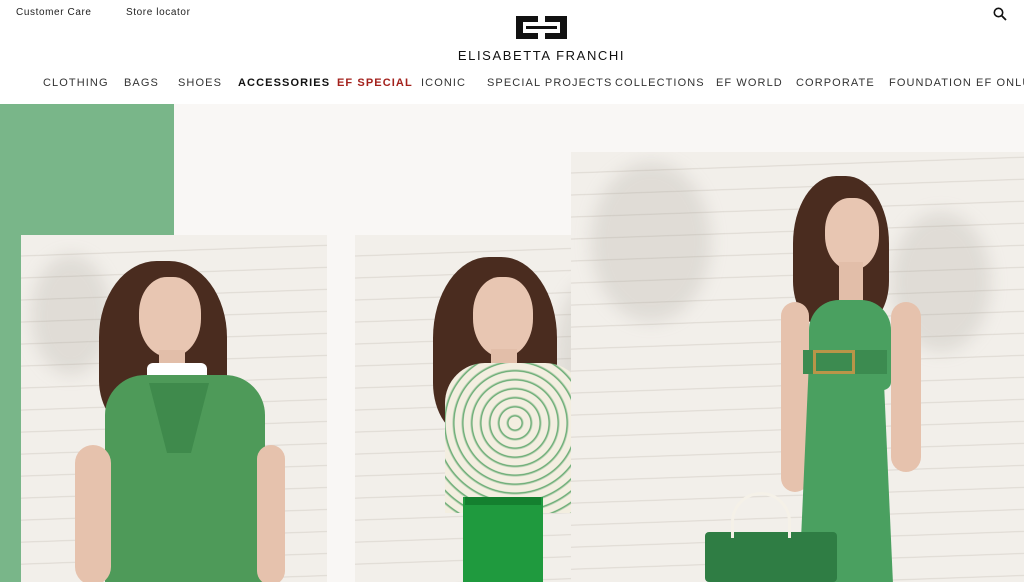  What do you see at coordinates (443, 83) in the screenshot?
I see `nav-iconic: ICONIC` at bounding box center [443, 83].